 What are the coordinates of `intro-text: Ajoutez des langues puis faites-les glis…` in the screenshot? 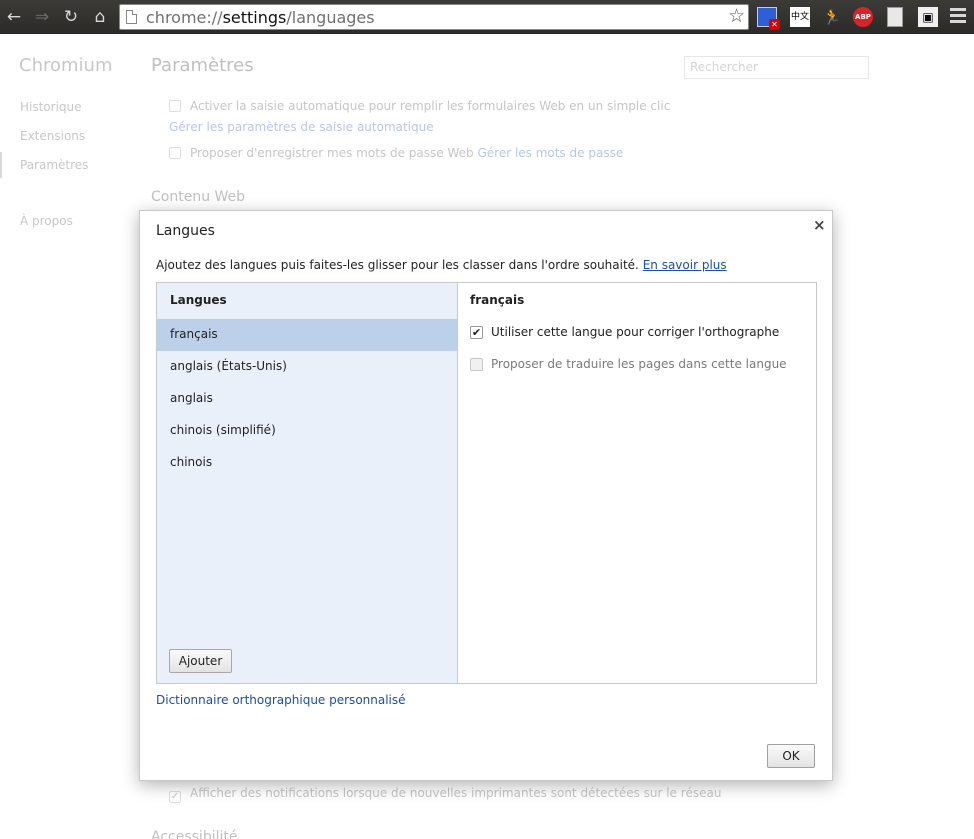 It's located at (397, 265).